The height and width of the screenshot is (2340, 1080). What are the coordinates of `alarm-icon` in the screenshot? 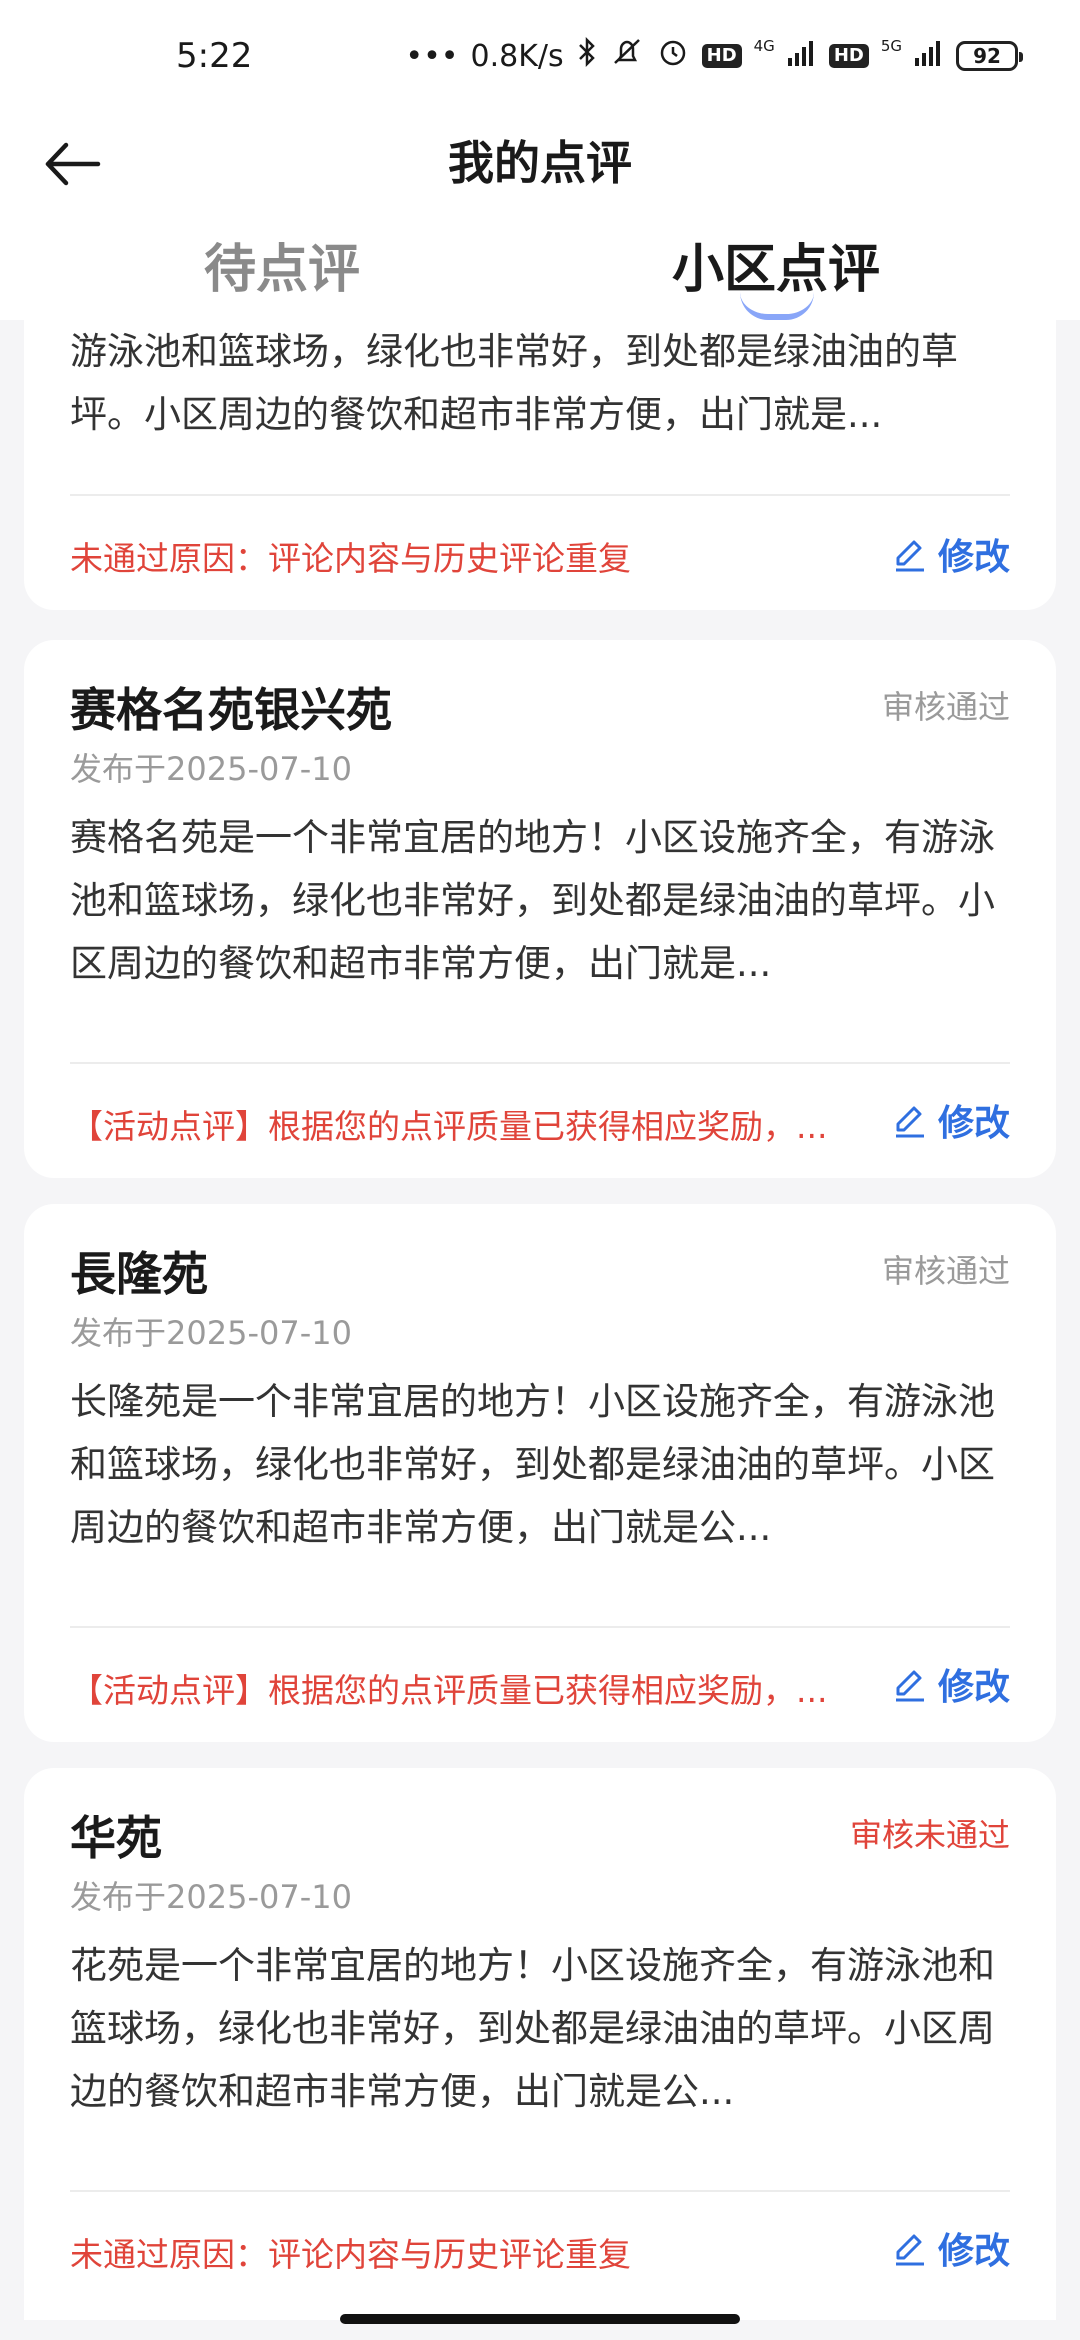 It's located at (673, 56).